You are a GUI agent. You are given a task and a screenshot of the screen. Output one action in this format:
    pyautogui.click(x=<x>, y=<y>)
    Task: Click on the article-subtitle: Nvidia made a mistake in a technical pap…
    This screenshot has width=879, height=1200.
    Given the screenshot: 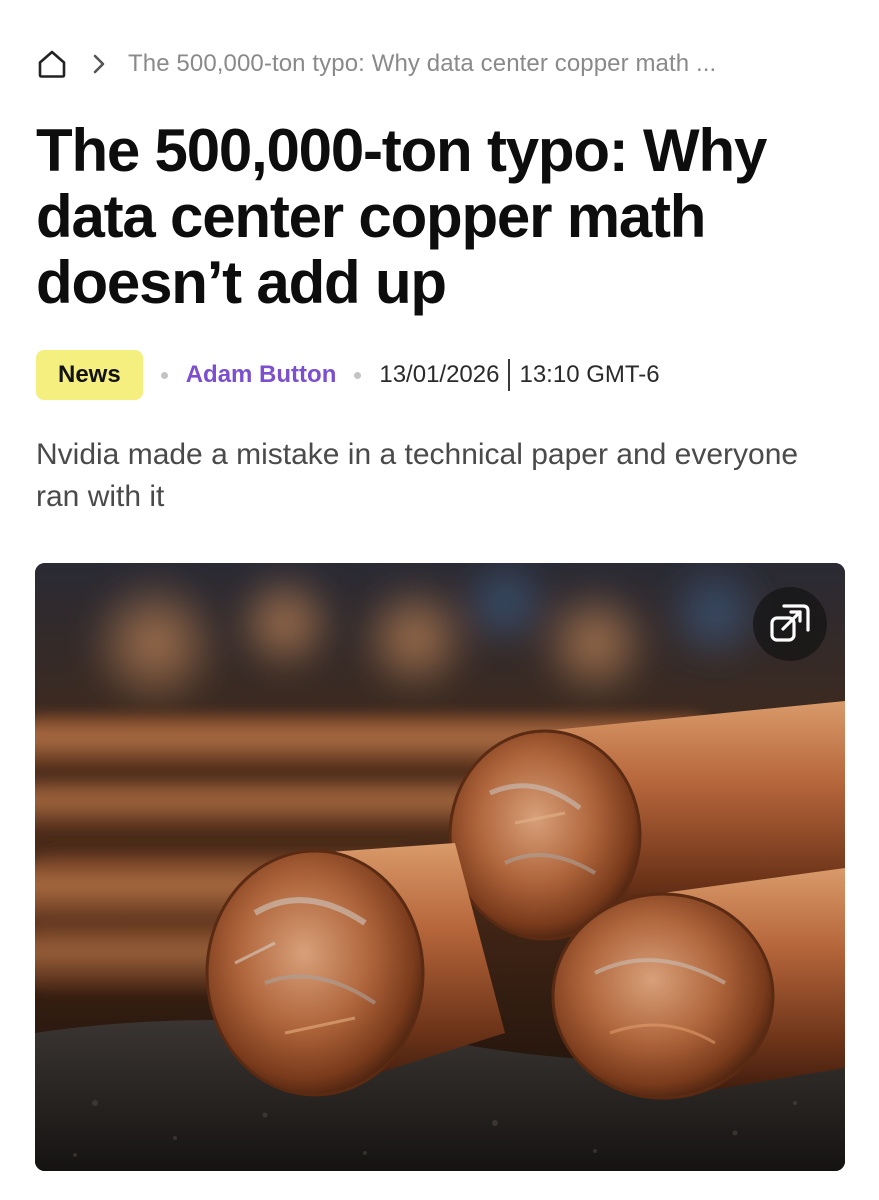 What is the action you would take?
    pyautogui.click(x=417, y=475)
    